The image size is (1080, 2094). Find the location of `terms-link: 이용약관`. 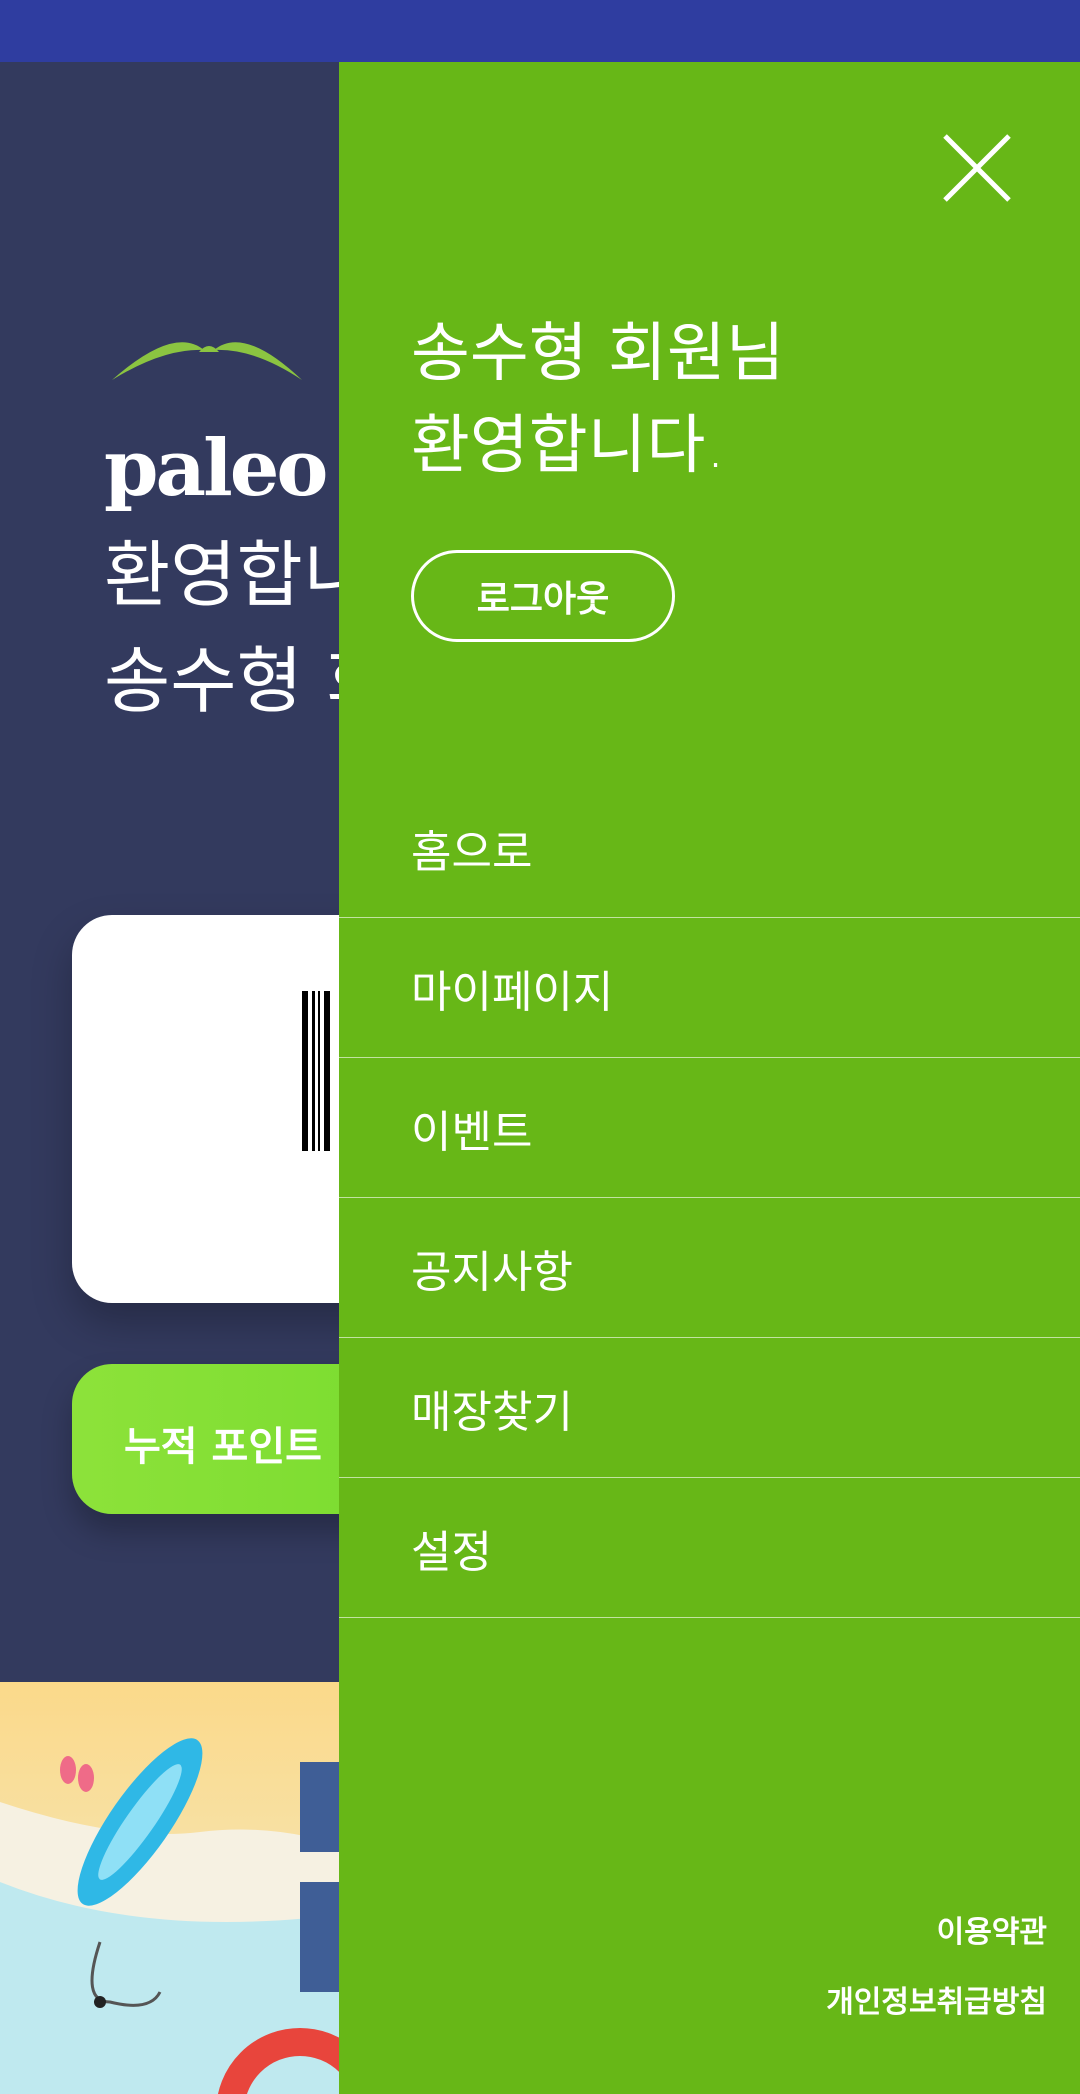

terms-link: 이용약관 is located at coordinates (936, 1933).